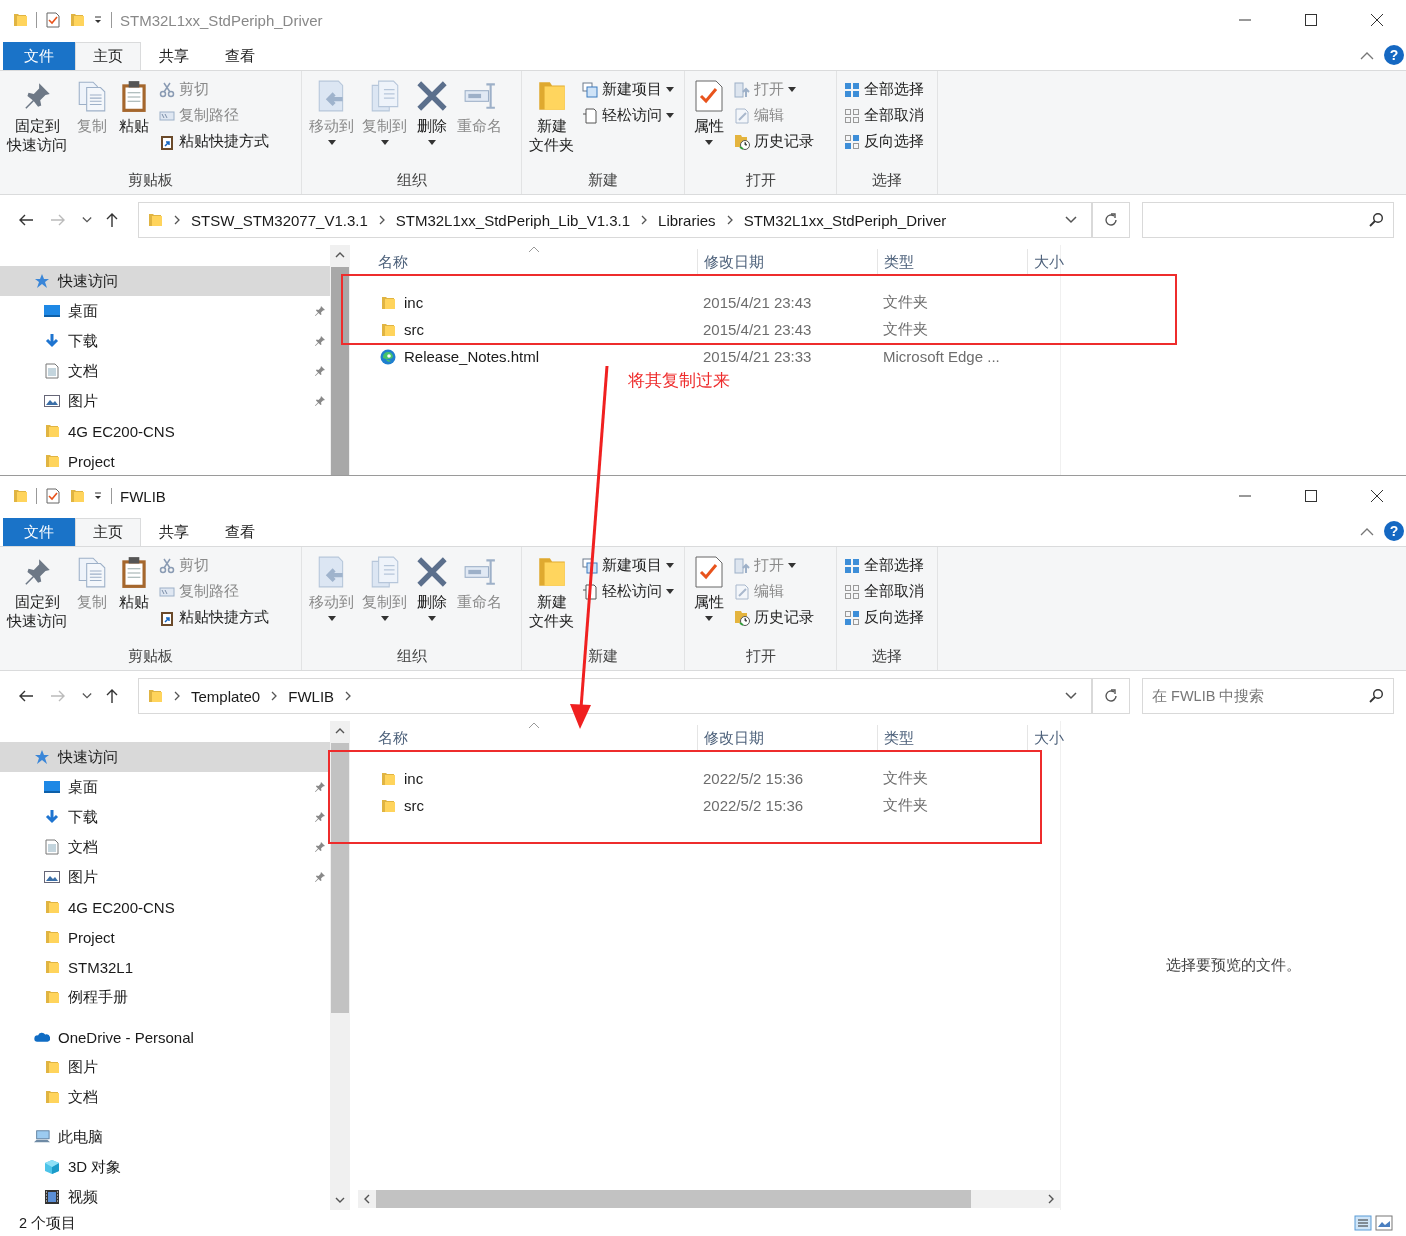 This screenshot has width=1406, height=1236. Describe the element at coordinates (687, 220) in the screenshot. I see `breadcrumb: Libraries` at that location.